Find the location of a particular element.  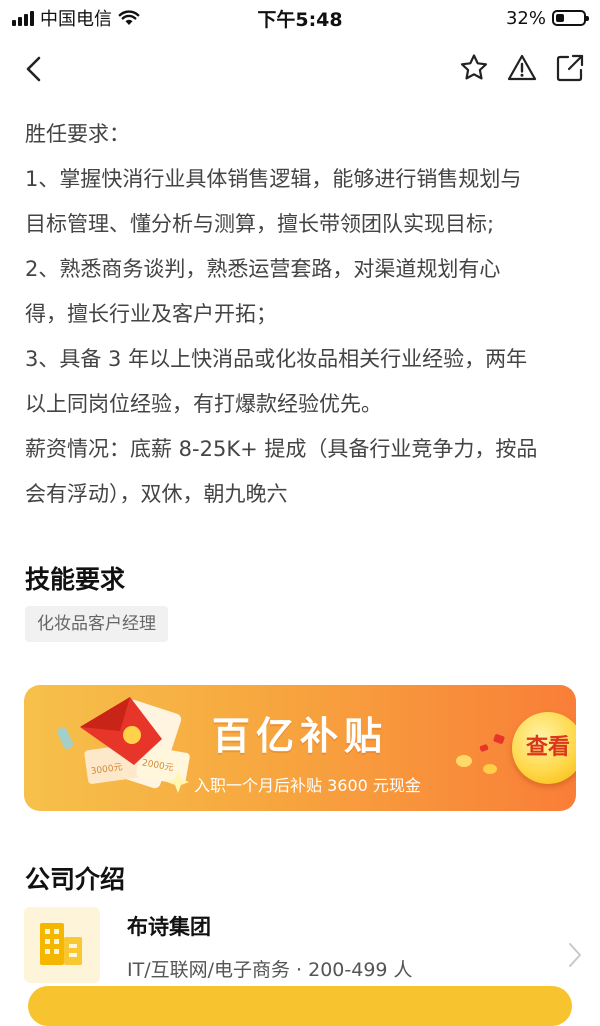

warning-icon is located at coordinates (522, 68).